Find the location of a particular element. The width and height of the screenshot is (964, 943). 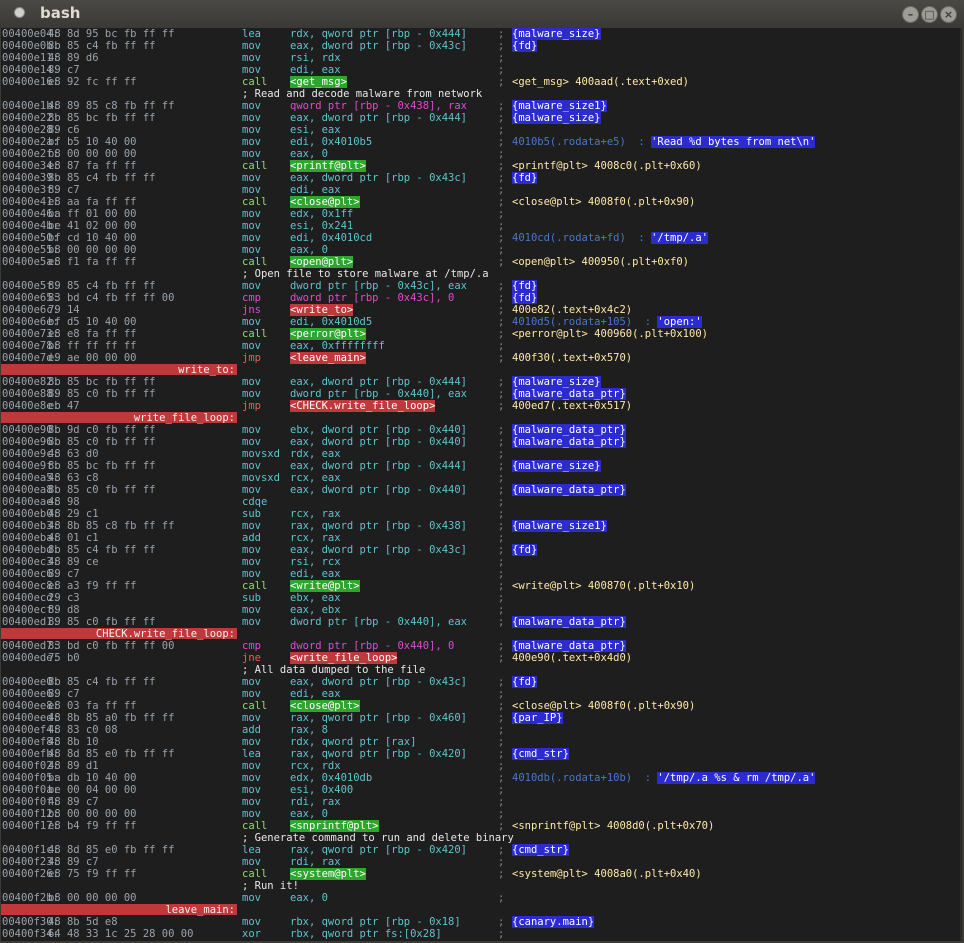

operands: eax, 0 is located at coordinates (309, 154).